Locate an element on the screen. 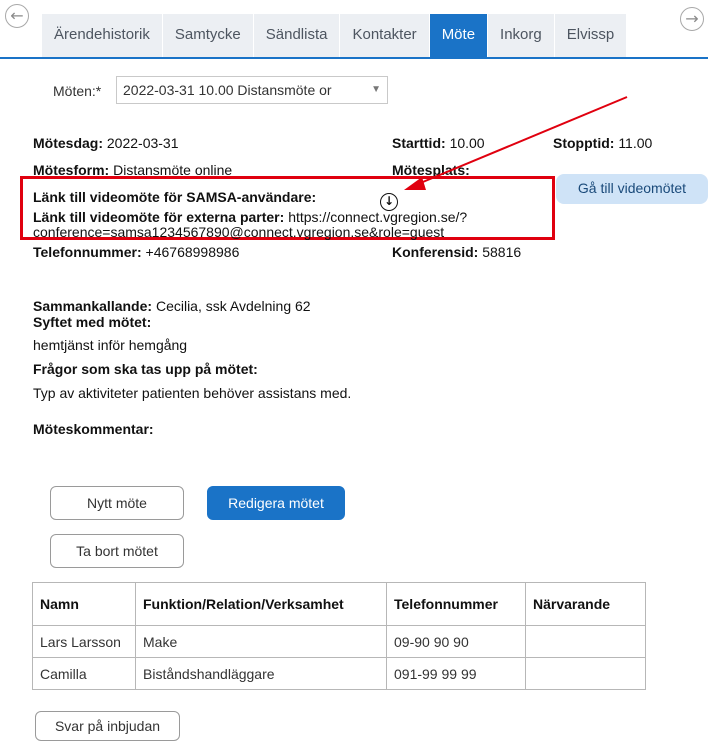 Image resolution: width=708 pixels, height=742 pixels. next-tab-icon: → is located at coordinates (692, 19).